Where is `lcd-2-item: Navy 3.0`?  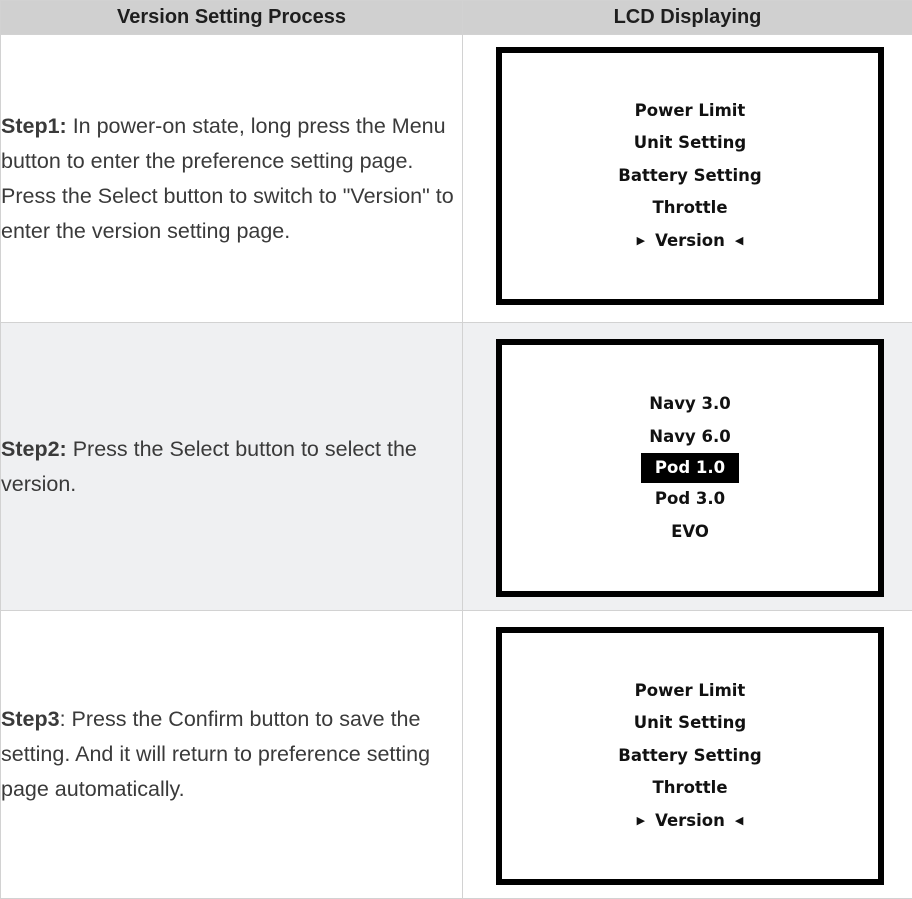
lcd-2-item: Navy 3.0 is located at coordinates (689, 404).